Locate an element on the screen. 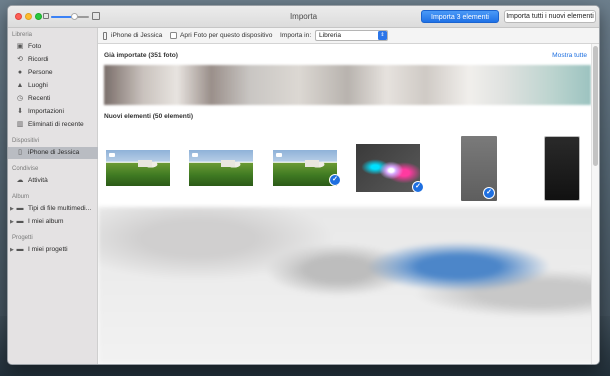  open-photos-label: Apri Foto per questo dispositivo is located at coordinates (226, 35).